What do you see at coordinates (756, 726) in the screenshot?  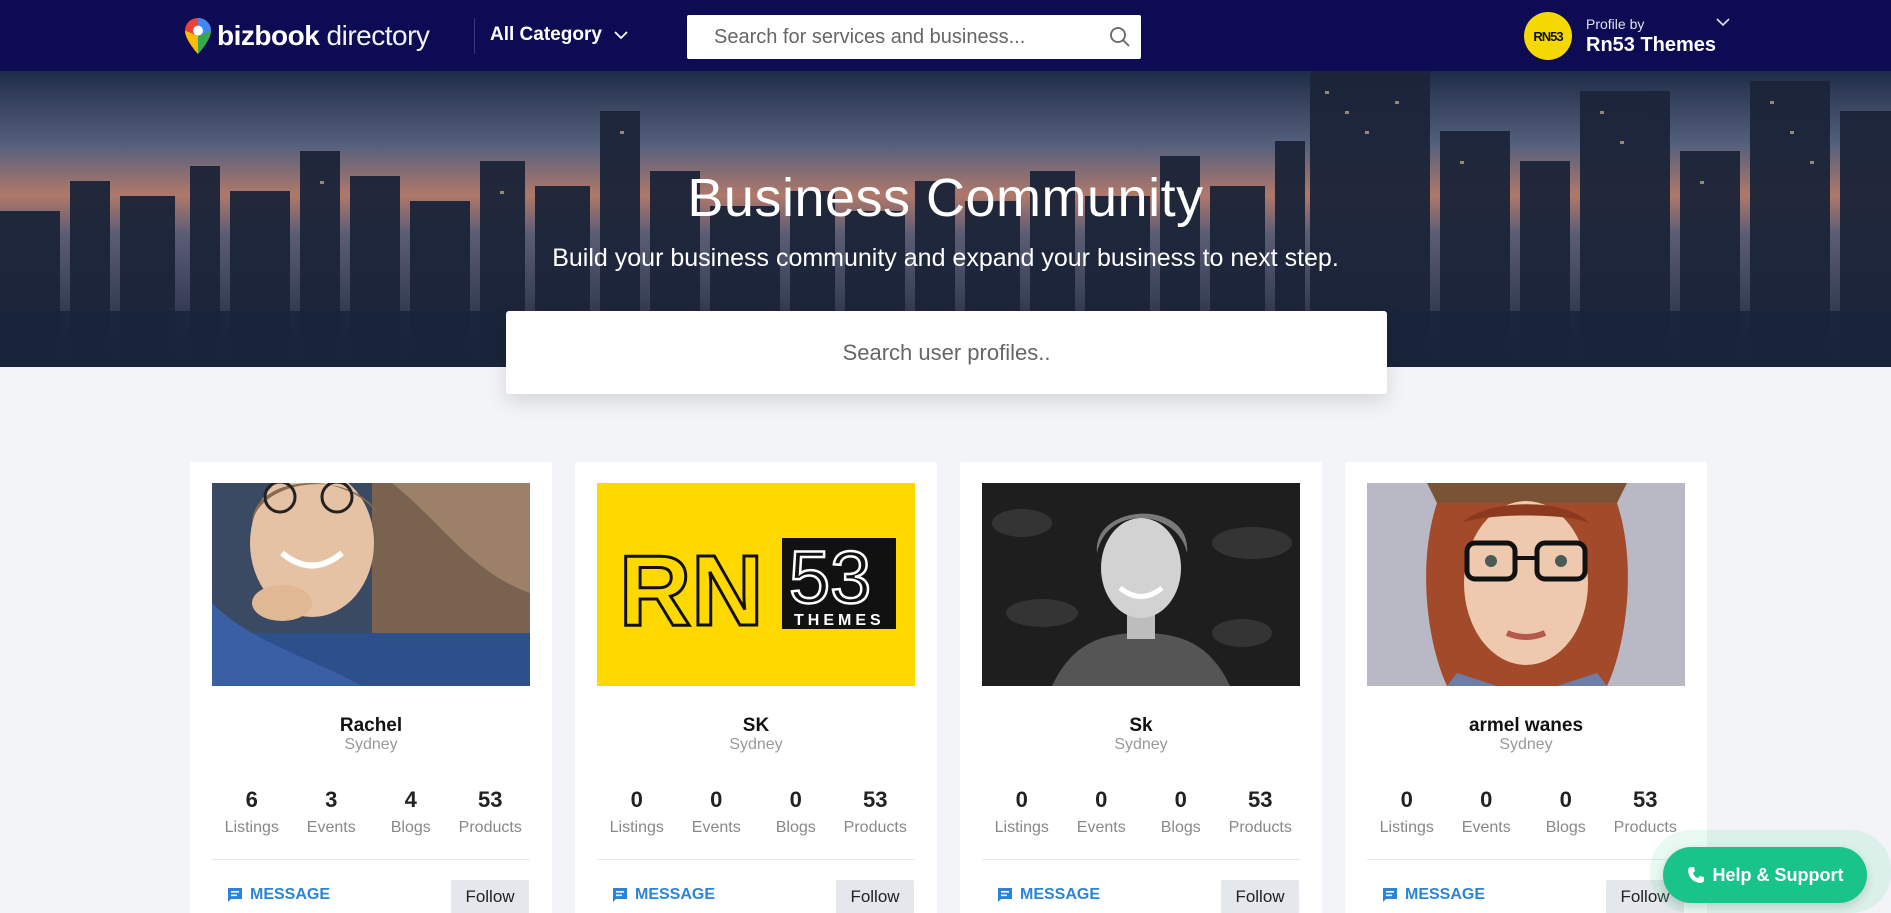 I see `profile-name: SK` at bounding box center [756, 726].